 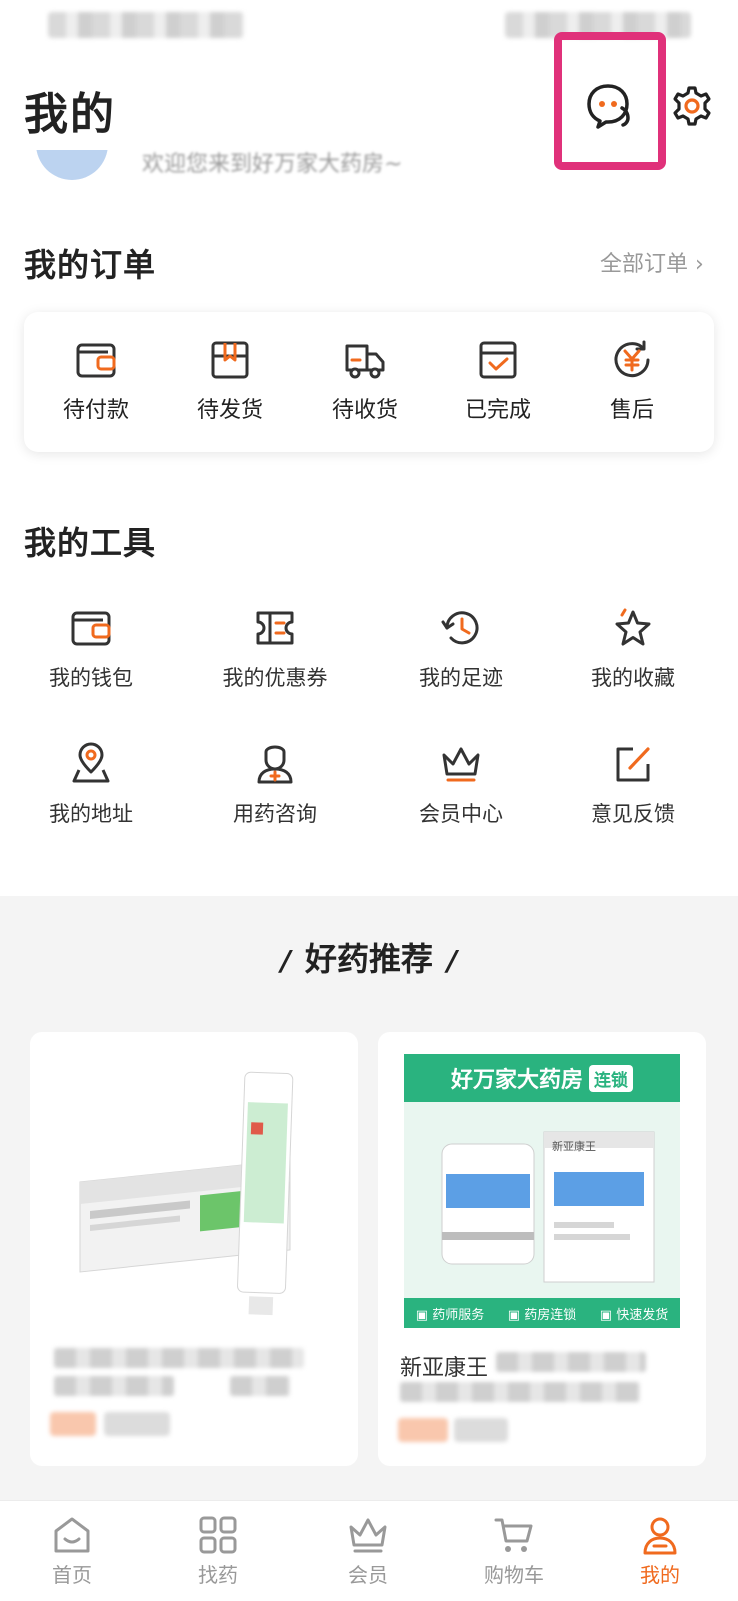 I want to click on status-bar-left, so click(x=146, y=25).